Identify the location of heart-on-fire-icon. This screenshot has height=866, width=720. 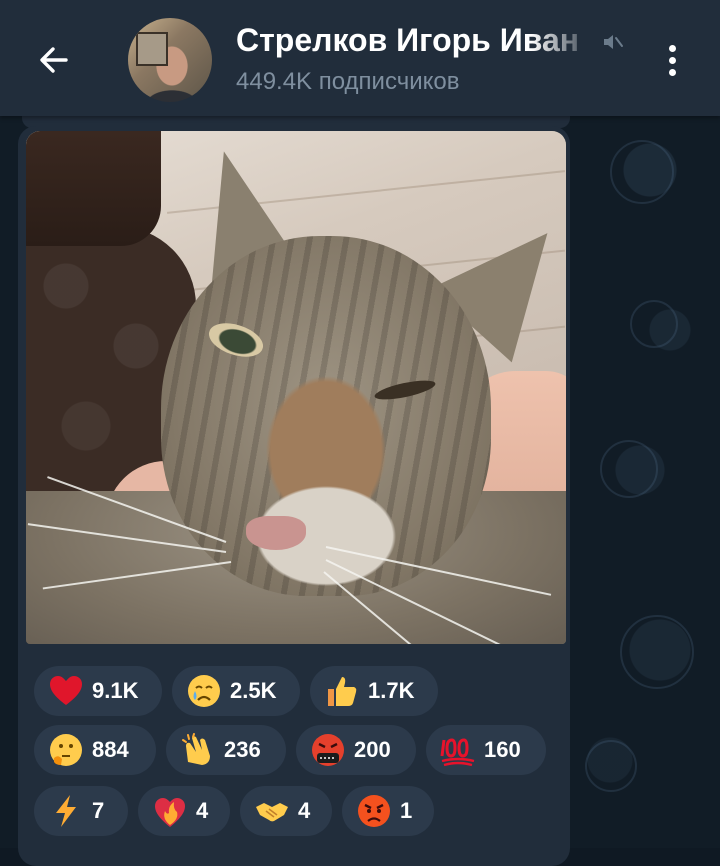
(170, 812).